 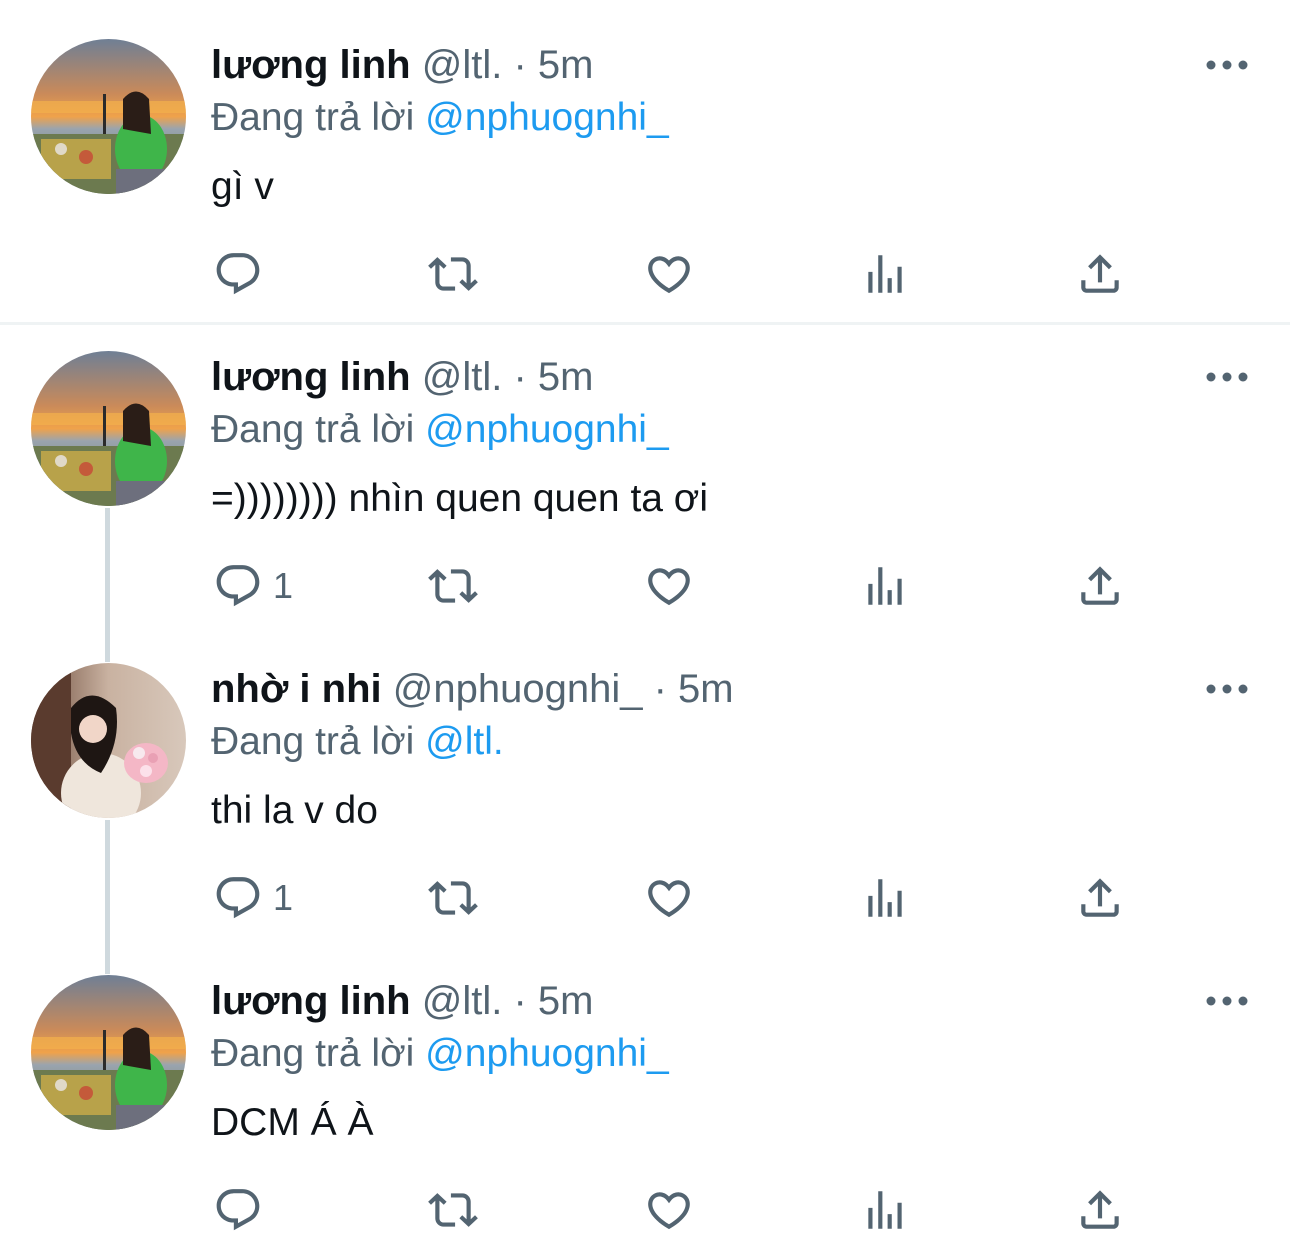 What do you see at coordinates (292, 1122) in the screenshot?
I see `tweet-text: DCM Á À` at bounding box center [292, 1122].